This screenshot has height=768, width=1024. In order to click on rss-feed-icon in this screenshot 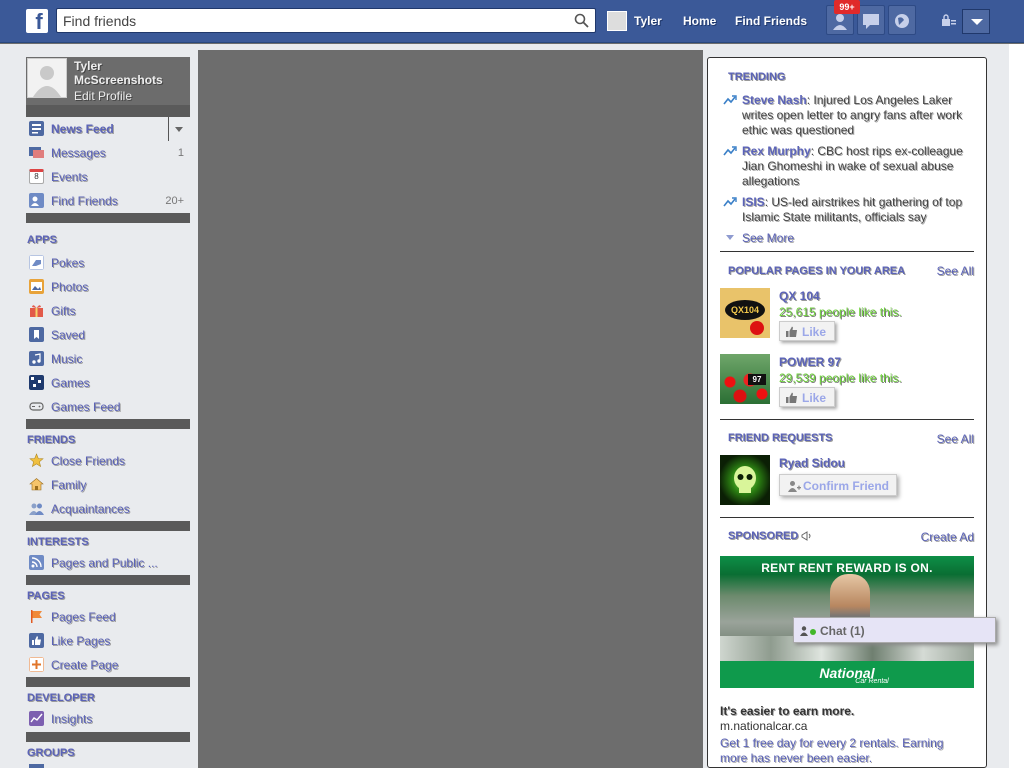, I will do `click(36, 562)`.